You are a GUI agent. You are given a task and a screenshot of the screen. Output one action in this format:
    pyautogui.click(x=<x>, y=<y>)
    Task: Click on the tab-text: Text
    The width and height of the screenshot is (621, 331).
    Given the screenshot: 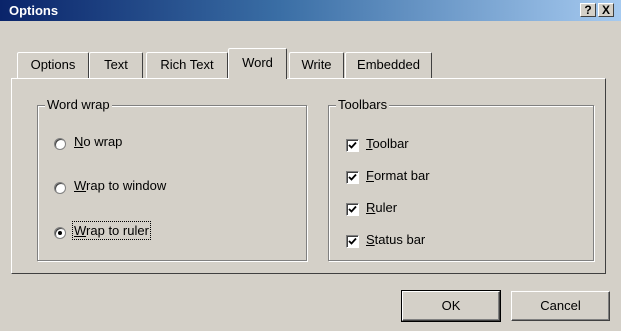 What is the action you would take?
    pyautogui.click(x=116, y=65)
    